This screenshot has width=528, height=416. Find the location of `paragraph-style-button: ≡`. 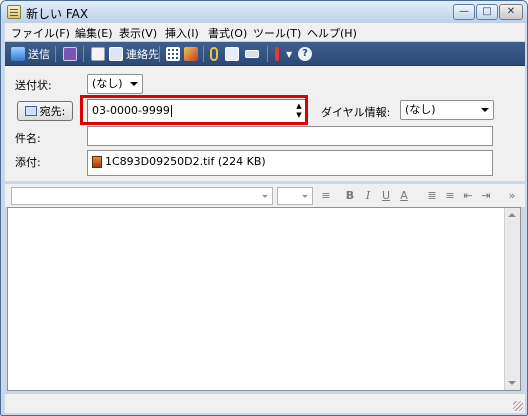

paragraph-style-button: ≡ is located at coordinates (326, 196).